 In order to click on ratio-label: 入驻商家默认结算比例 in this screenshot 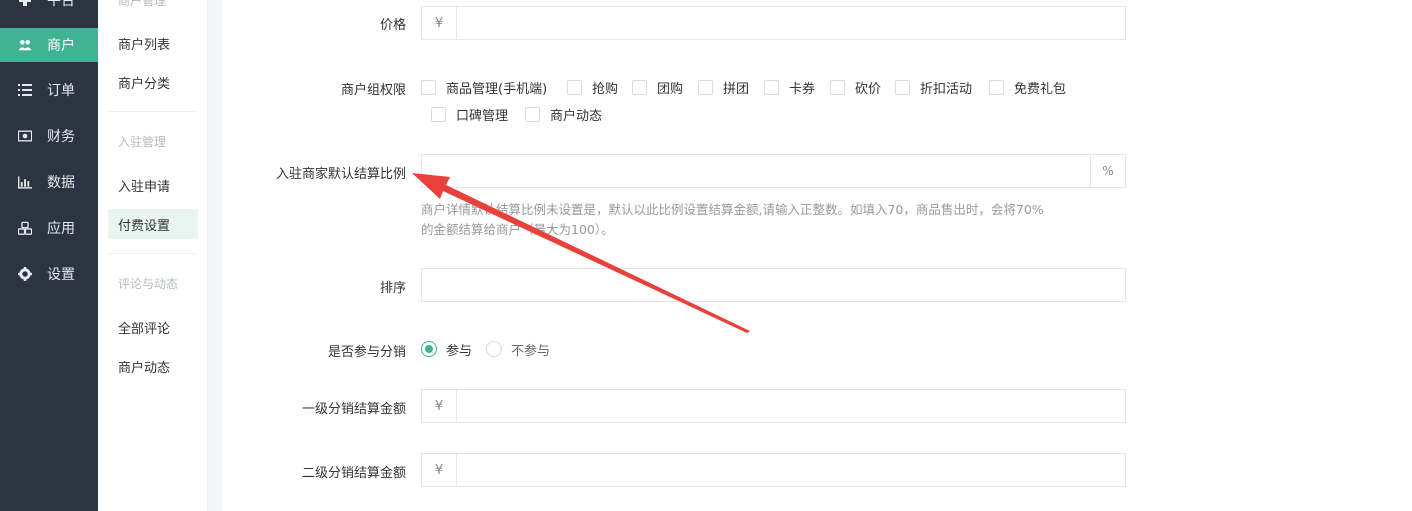, I will do `click(340, 174)`.